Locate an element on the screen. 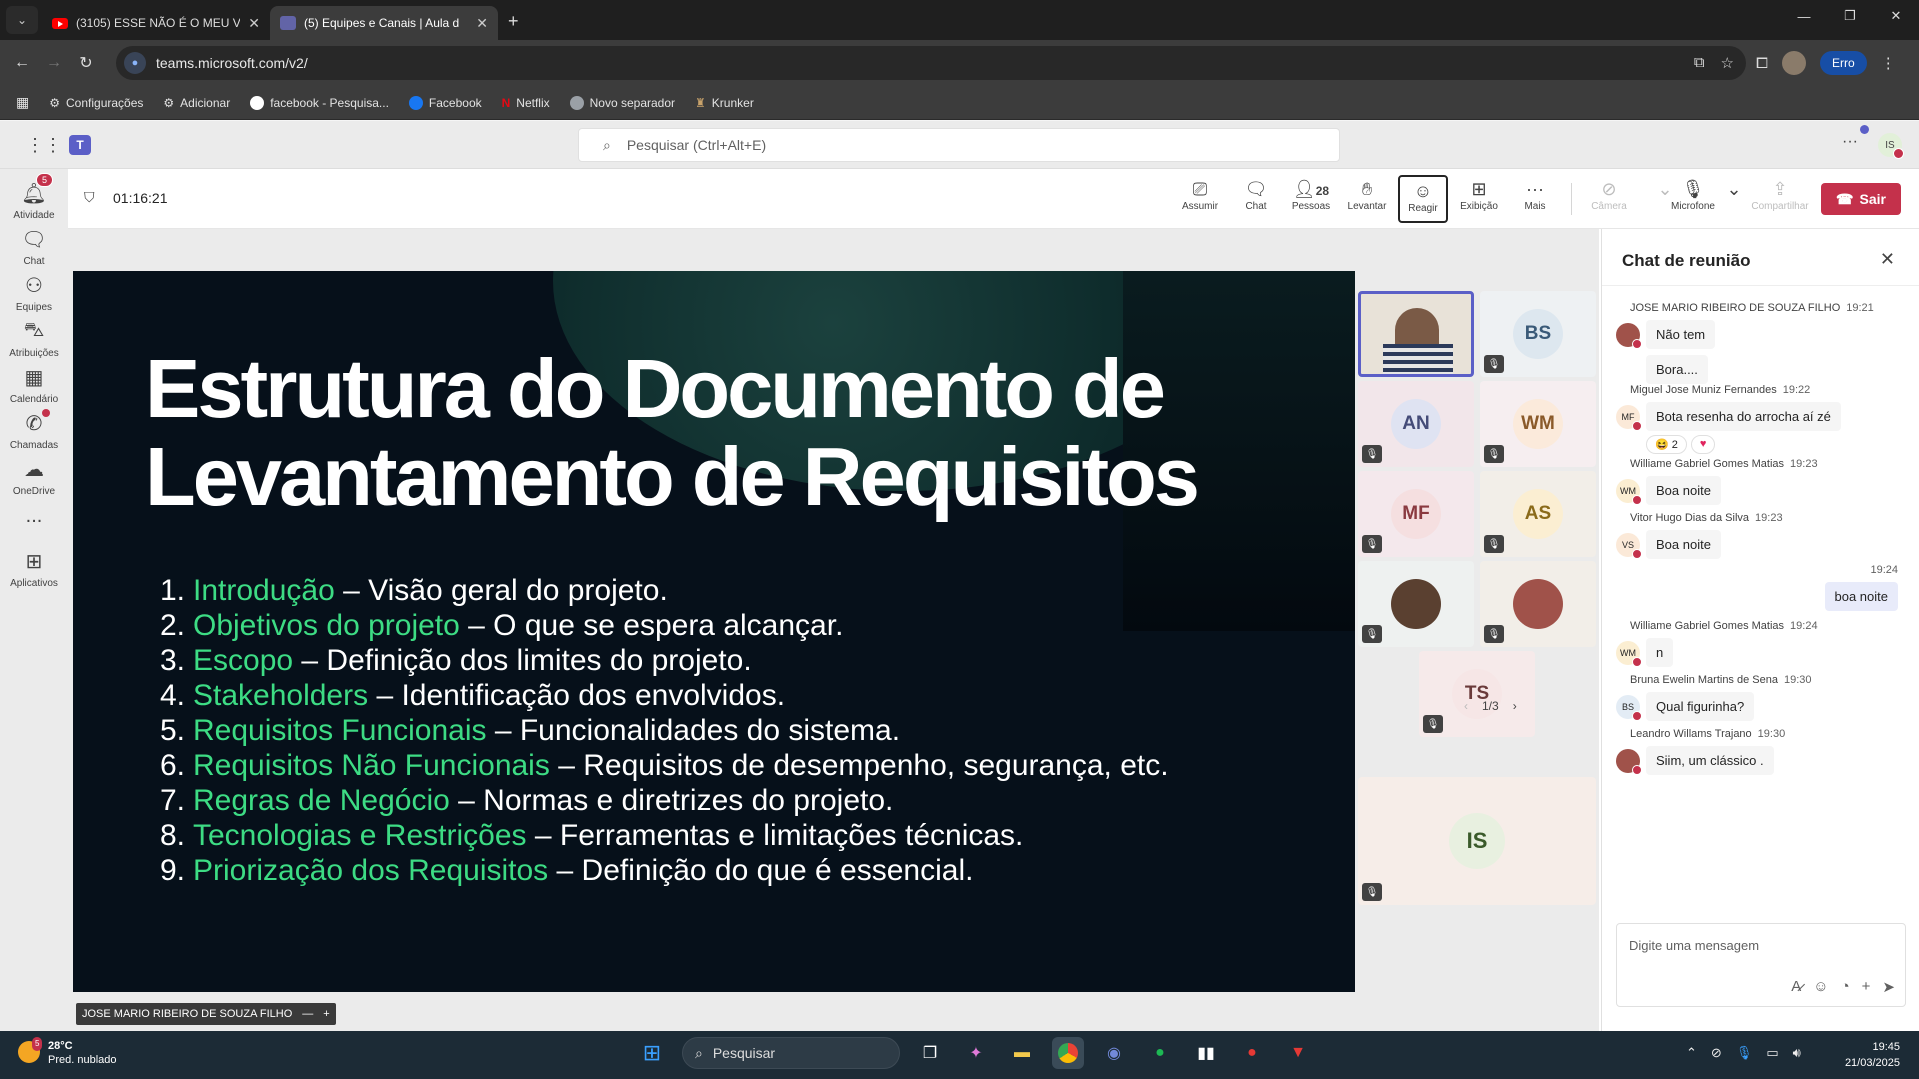 The image size is (1919, 1079). rail-item-chamadas: ✆ Chamadas is located at coordinates (34, 430).